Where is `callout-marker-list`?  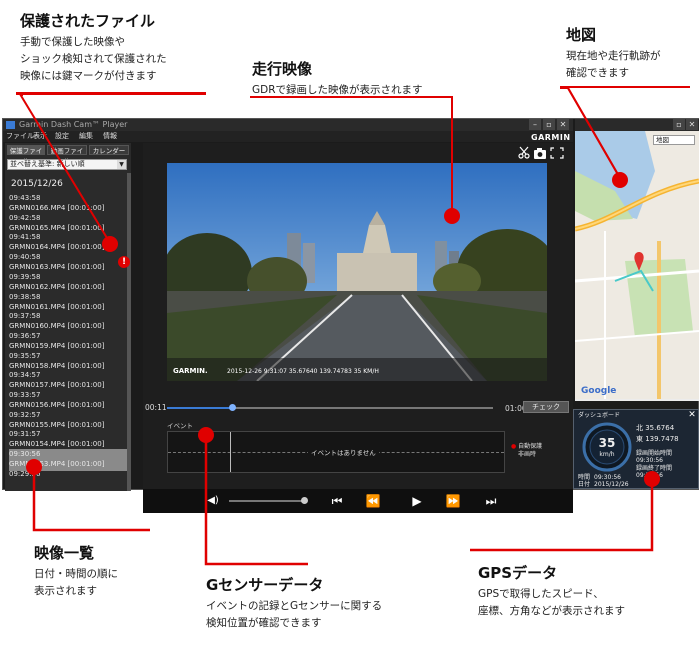 callout-marker-list is located at coordinates (34, 467).